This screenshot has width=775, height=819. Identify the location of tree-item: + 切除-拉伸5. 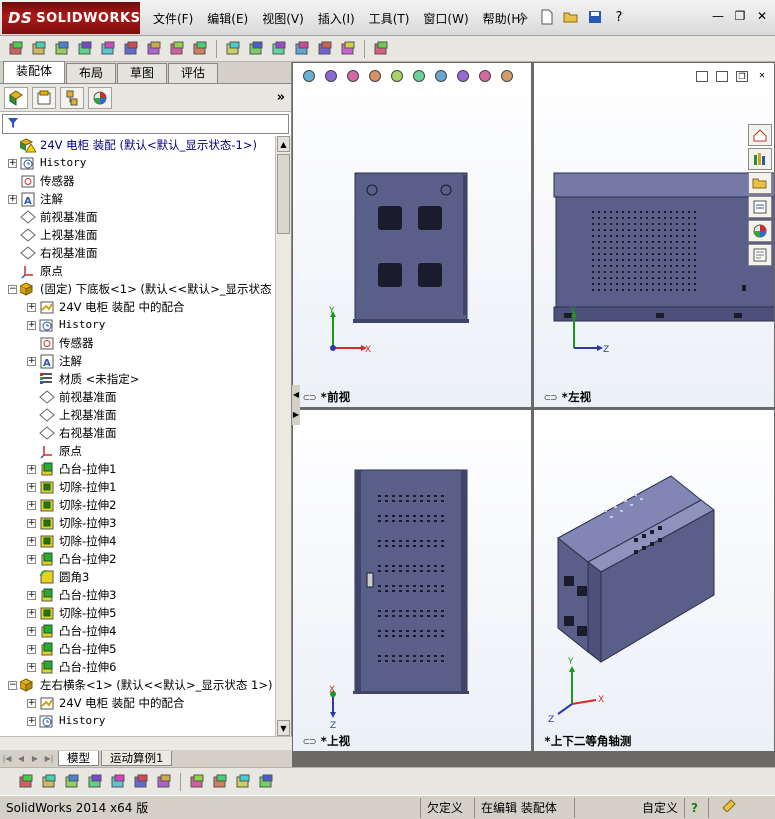
(138, 613).